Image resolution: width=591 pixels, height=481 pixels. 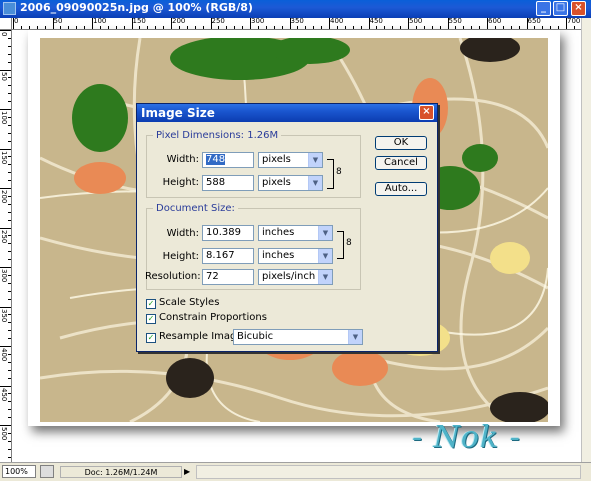 What do you see at coordinates (586, 240) in the screenshot?
I see `vertical-scrollbar` at bounding box center [586, 240].